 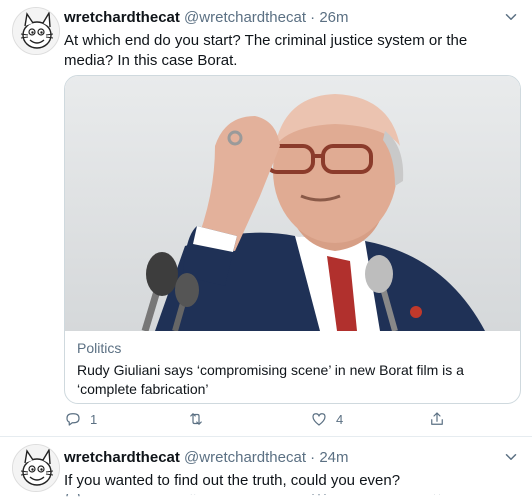 I want to click on tweet-header: wretchardthecat @wretchardthecat · 26m, so click(x=206, y=17).